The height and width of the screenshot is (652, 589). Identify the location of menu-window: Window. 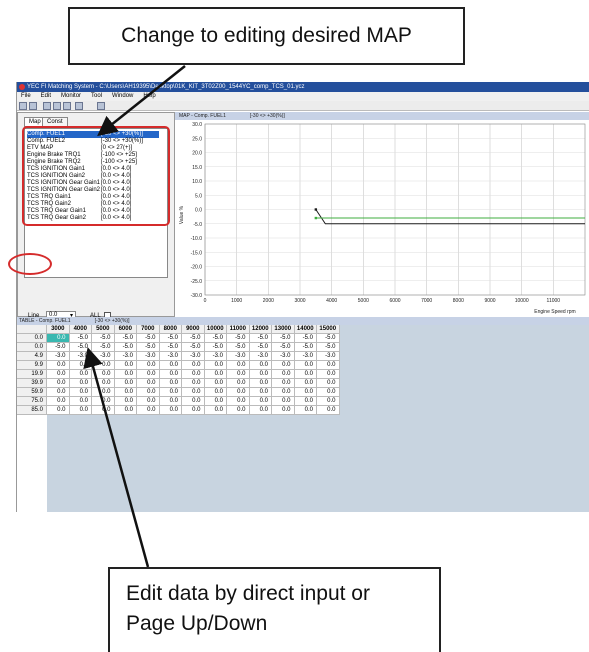
(122, 96).